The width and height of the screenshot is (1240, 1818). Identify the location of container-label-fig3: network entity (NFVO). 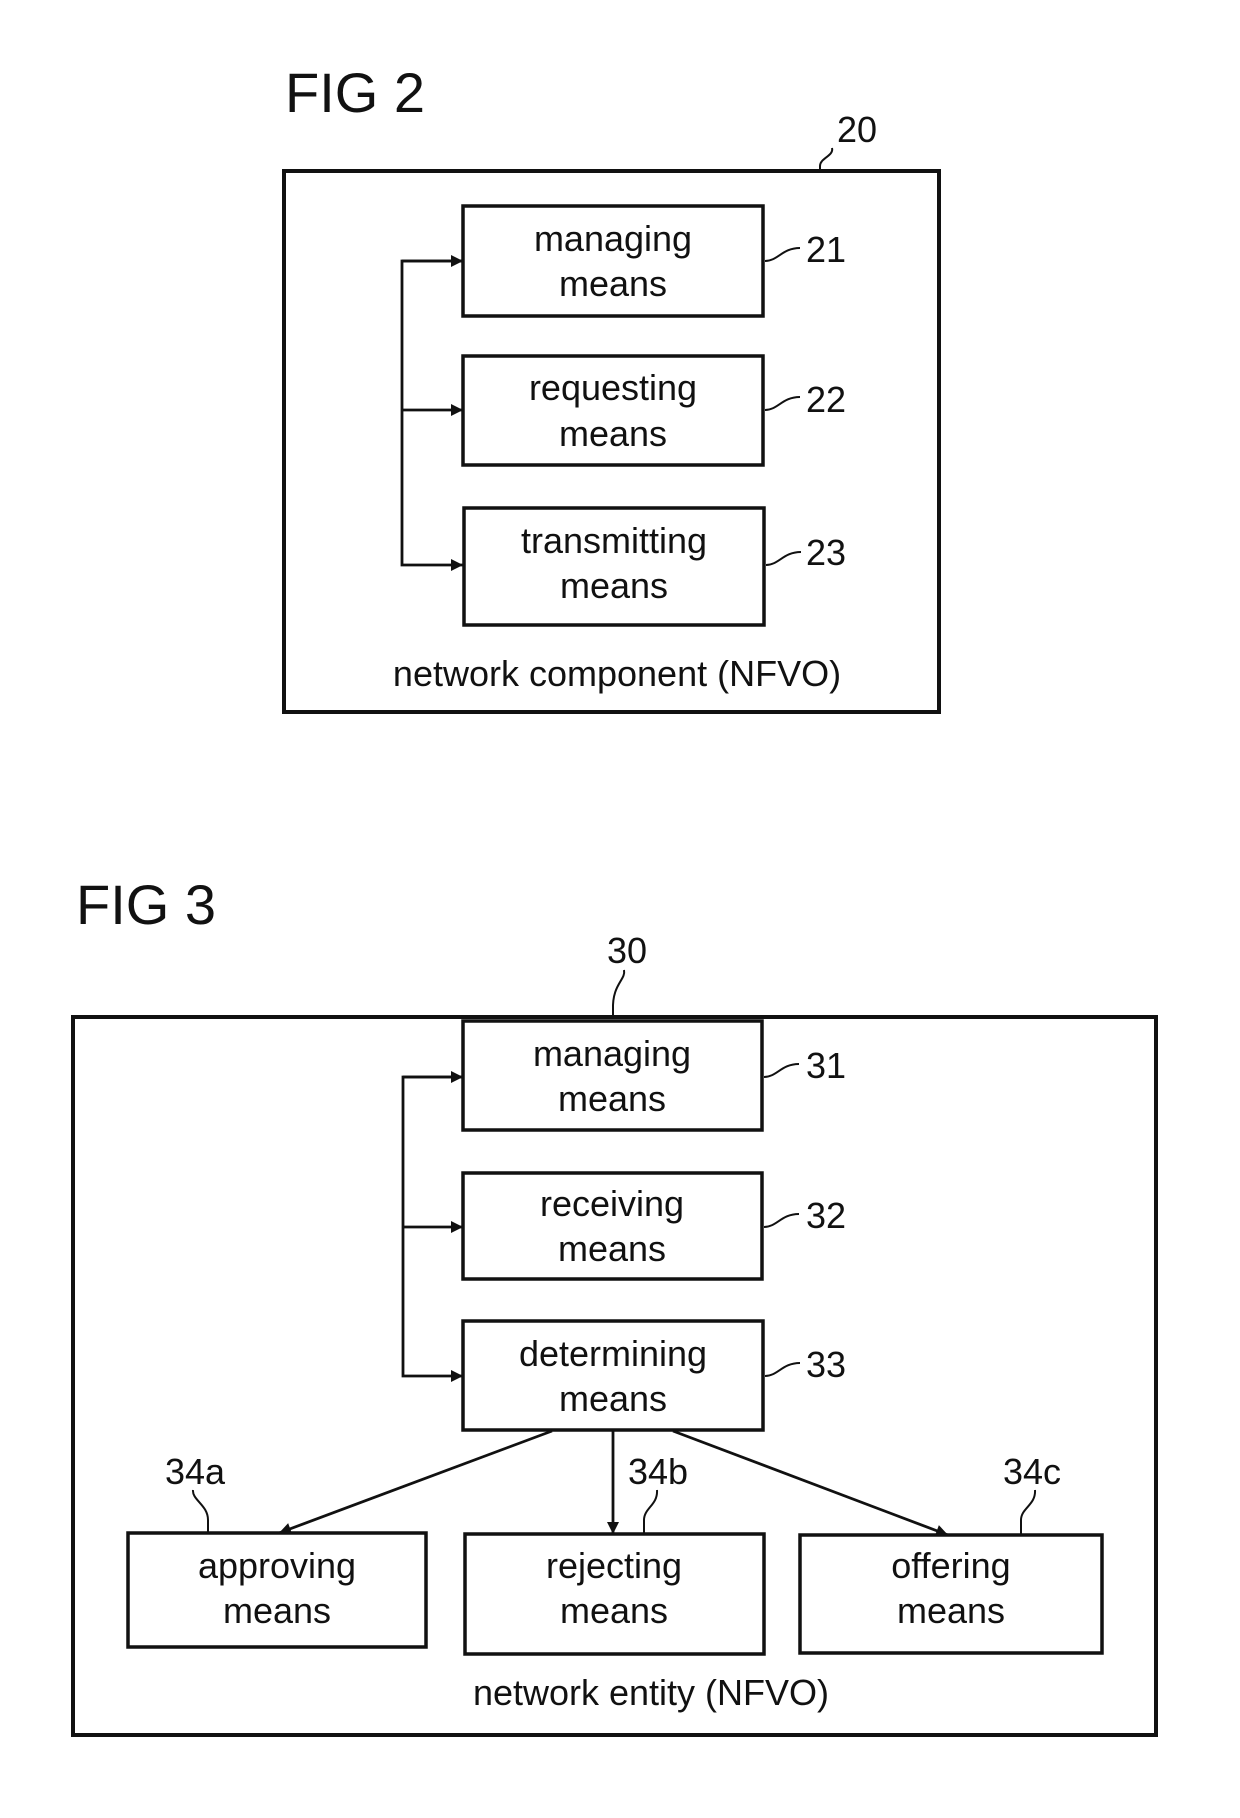
(651, 1692).